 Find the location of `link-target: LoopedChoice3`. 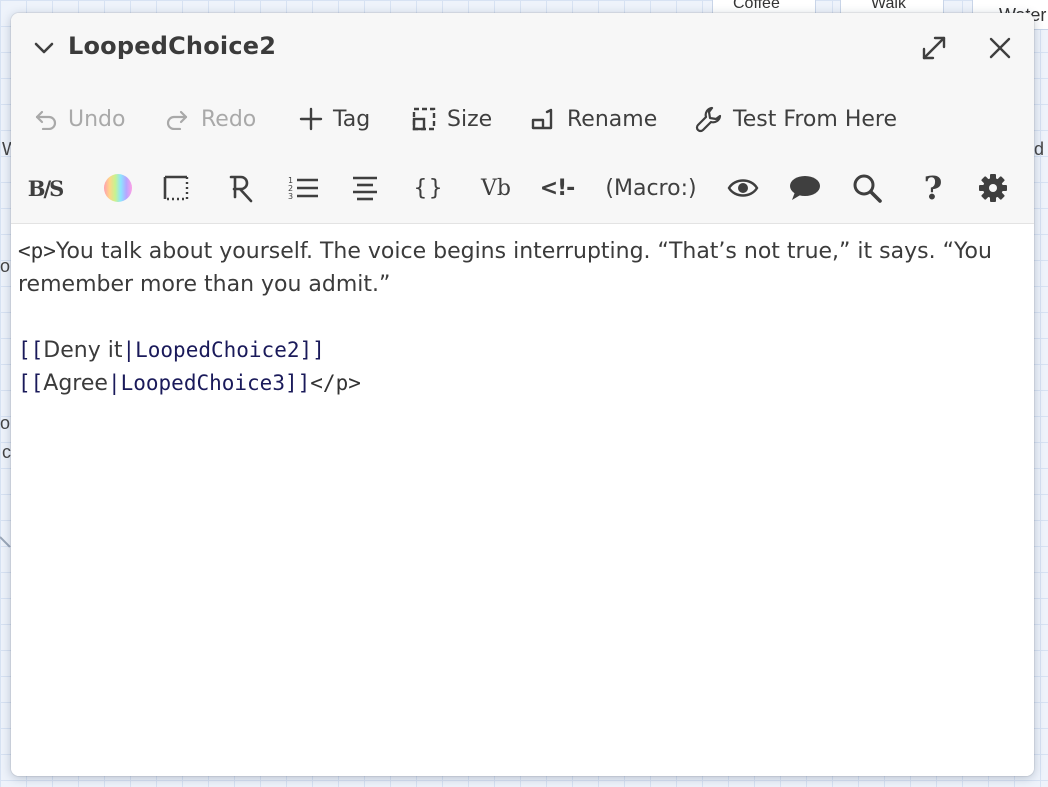

link-target: LoopedChoice3 is located at coordinates (202, 383).